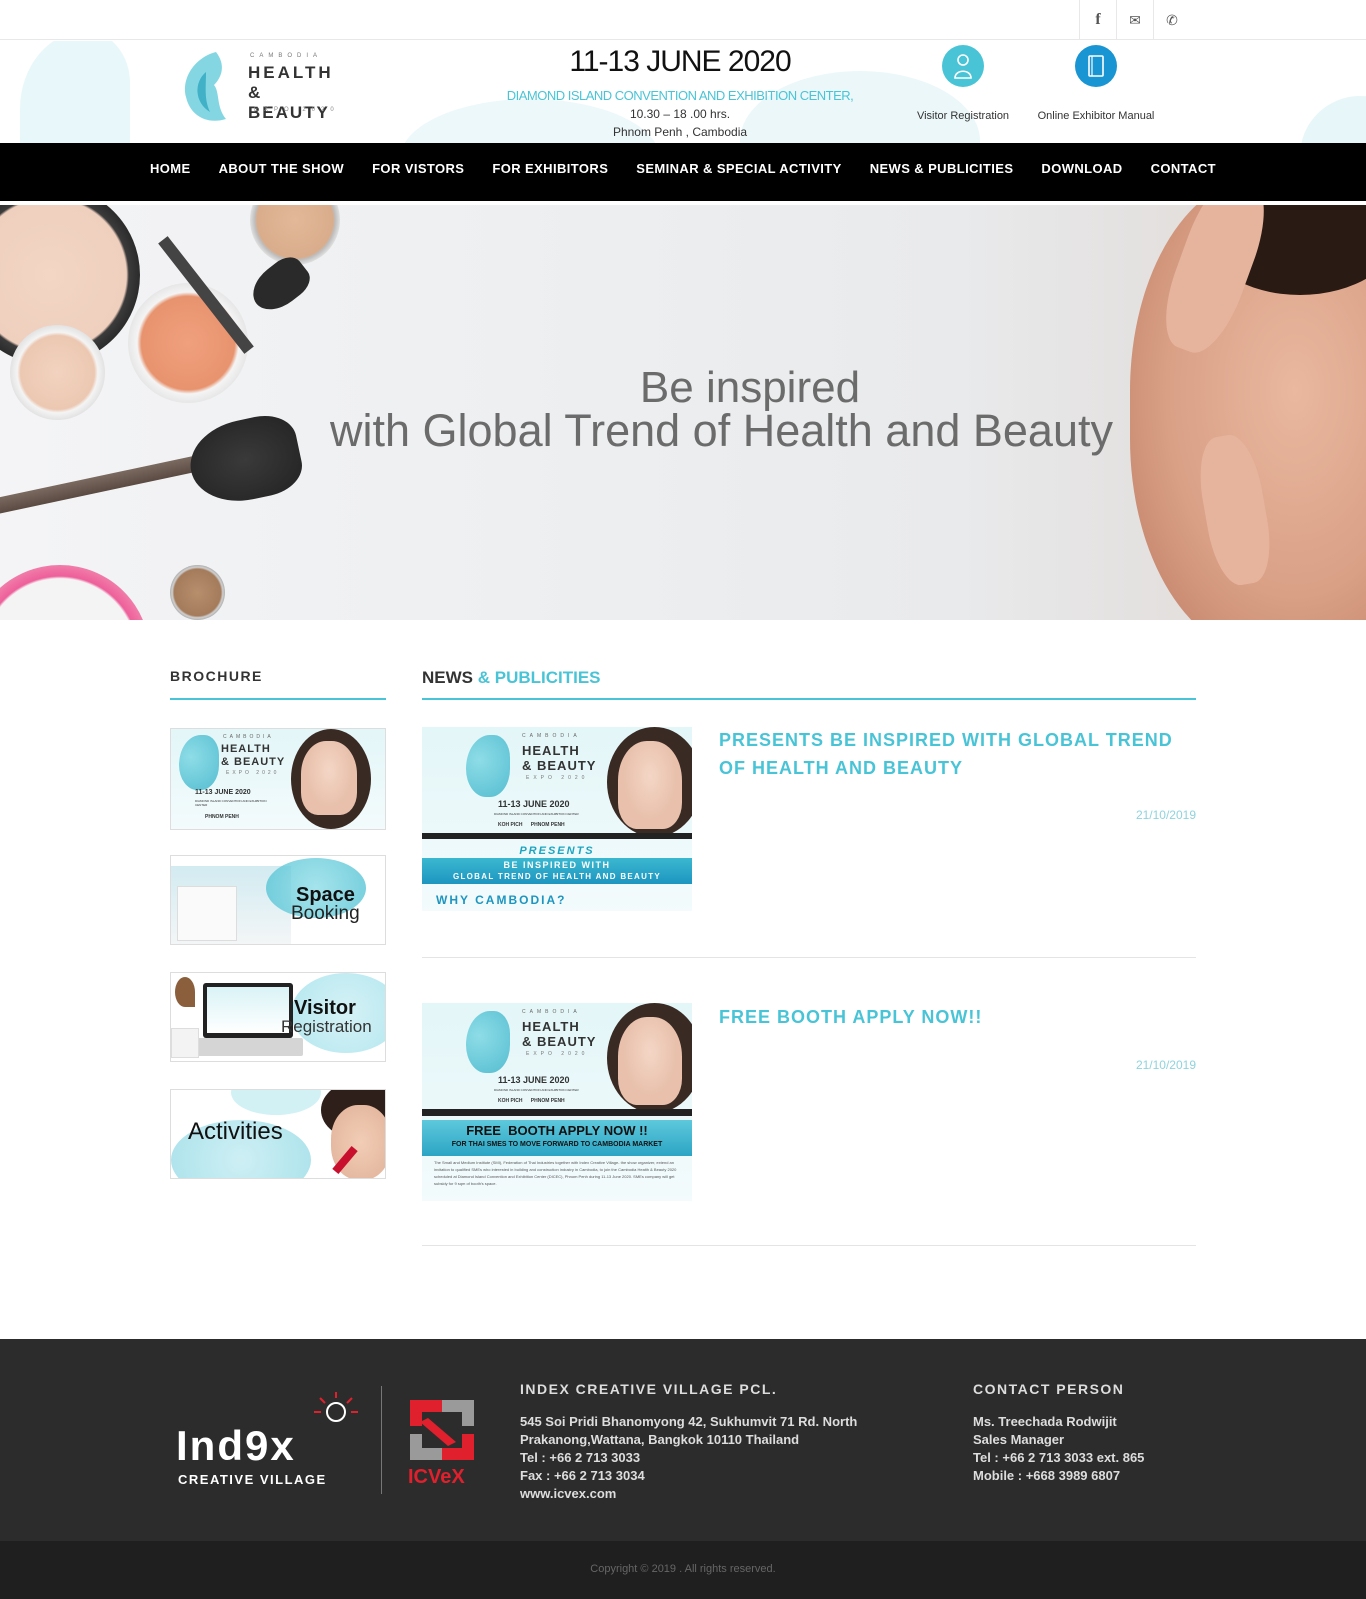  Describe the element at coordinates (223, 792) in the screenshot. I see `brochure-date: 11-13 JUNE 2020` at that location.